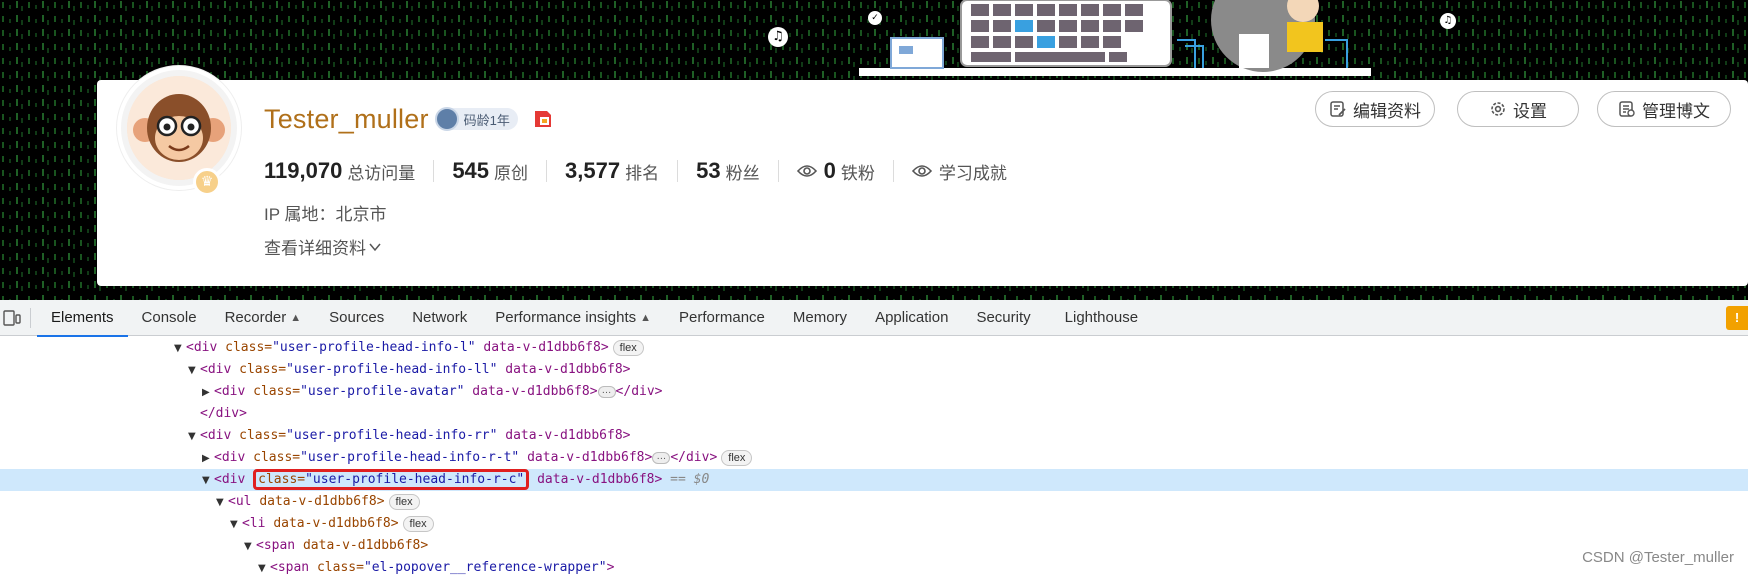 The height and width of the screenshot is (576, 1748). What do you see at coordinates (356, 318) in the screenshot?
I see `tab-sources: Sources` at bounding box center [356, 318].